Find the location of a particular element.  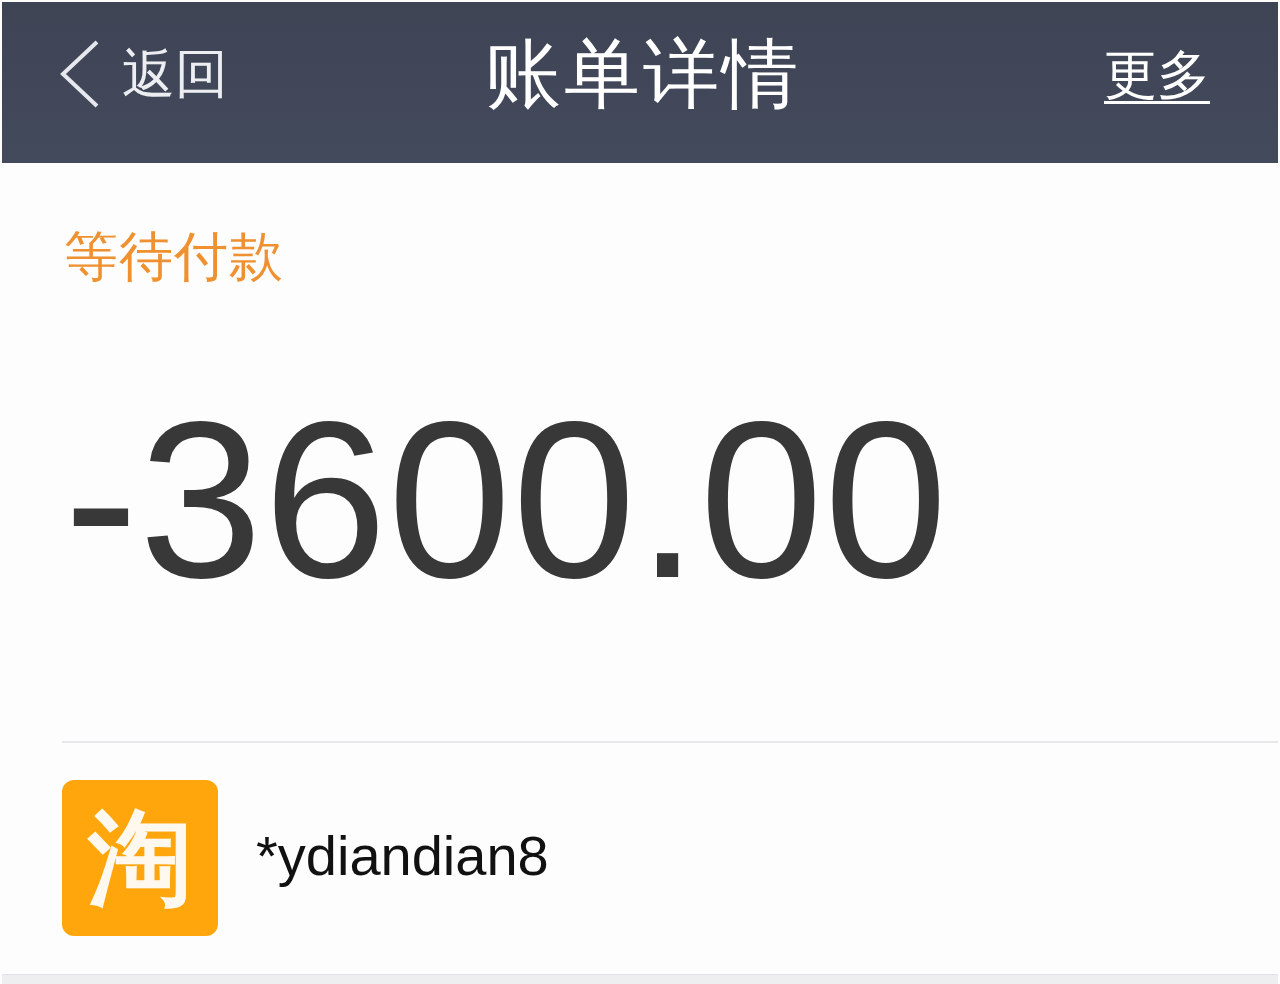

merchant-name: *ydiandian8 is located at coordinates (402, 856).